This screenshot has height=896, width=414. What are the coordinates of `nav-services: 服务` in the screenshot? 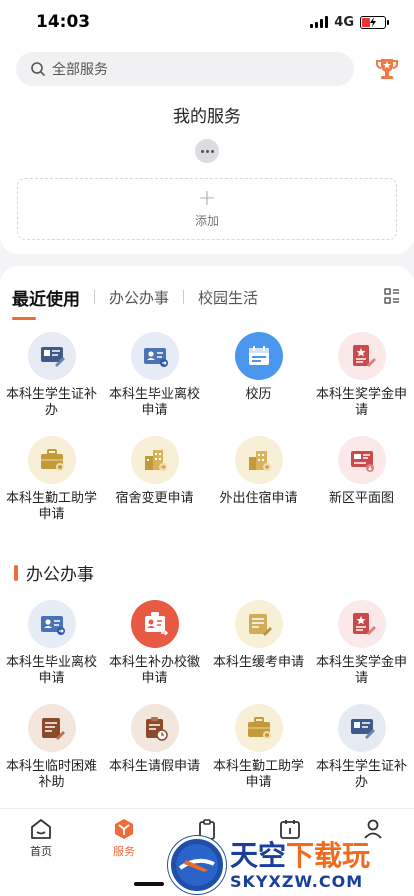 It's located at (124, 838).